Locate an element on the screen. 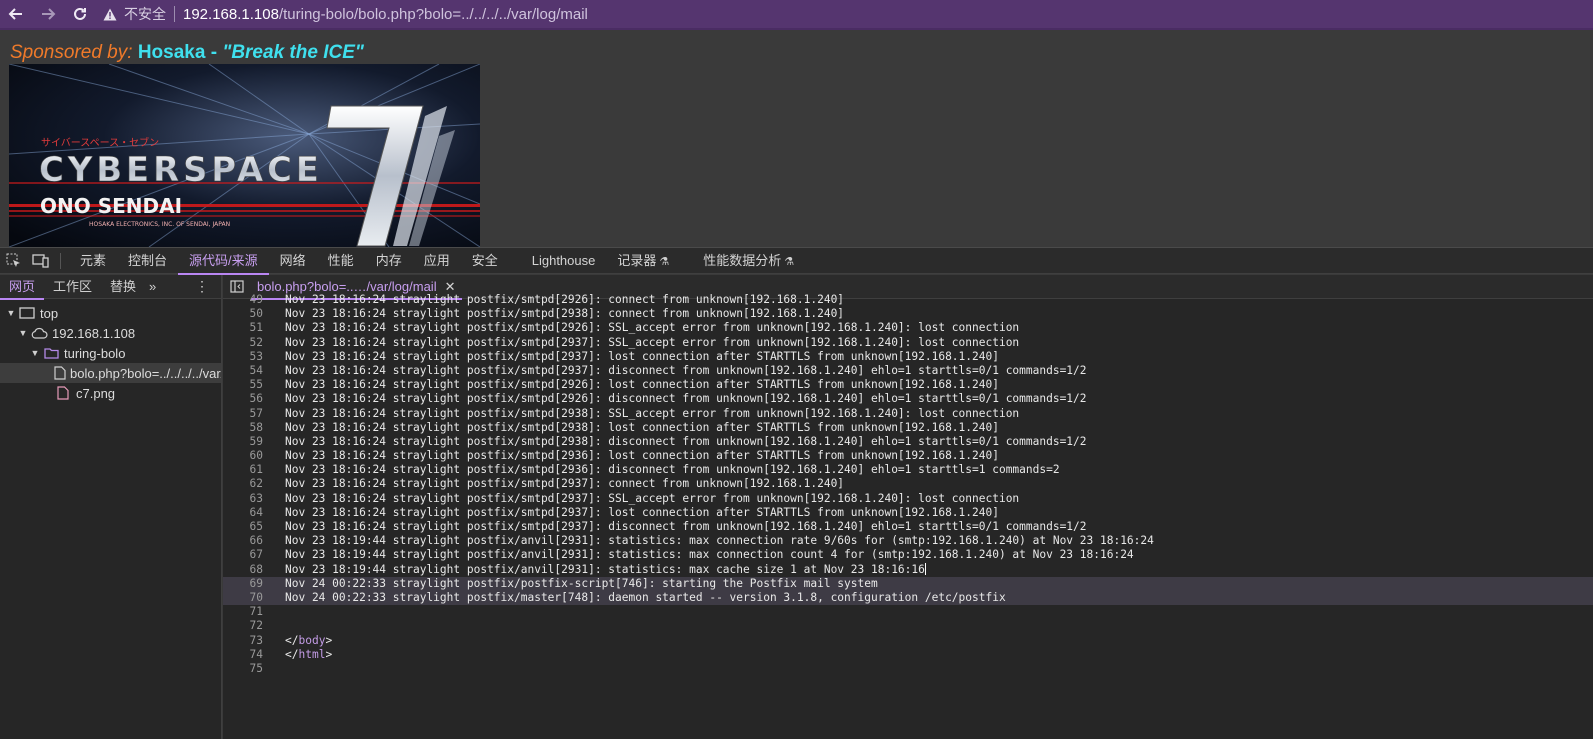  tree-item-folder: ▼ turing-bolo is located at coordinates (110, 353).